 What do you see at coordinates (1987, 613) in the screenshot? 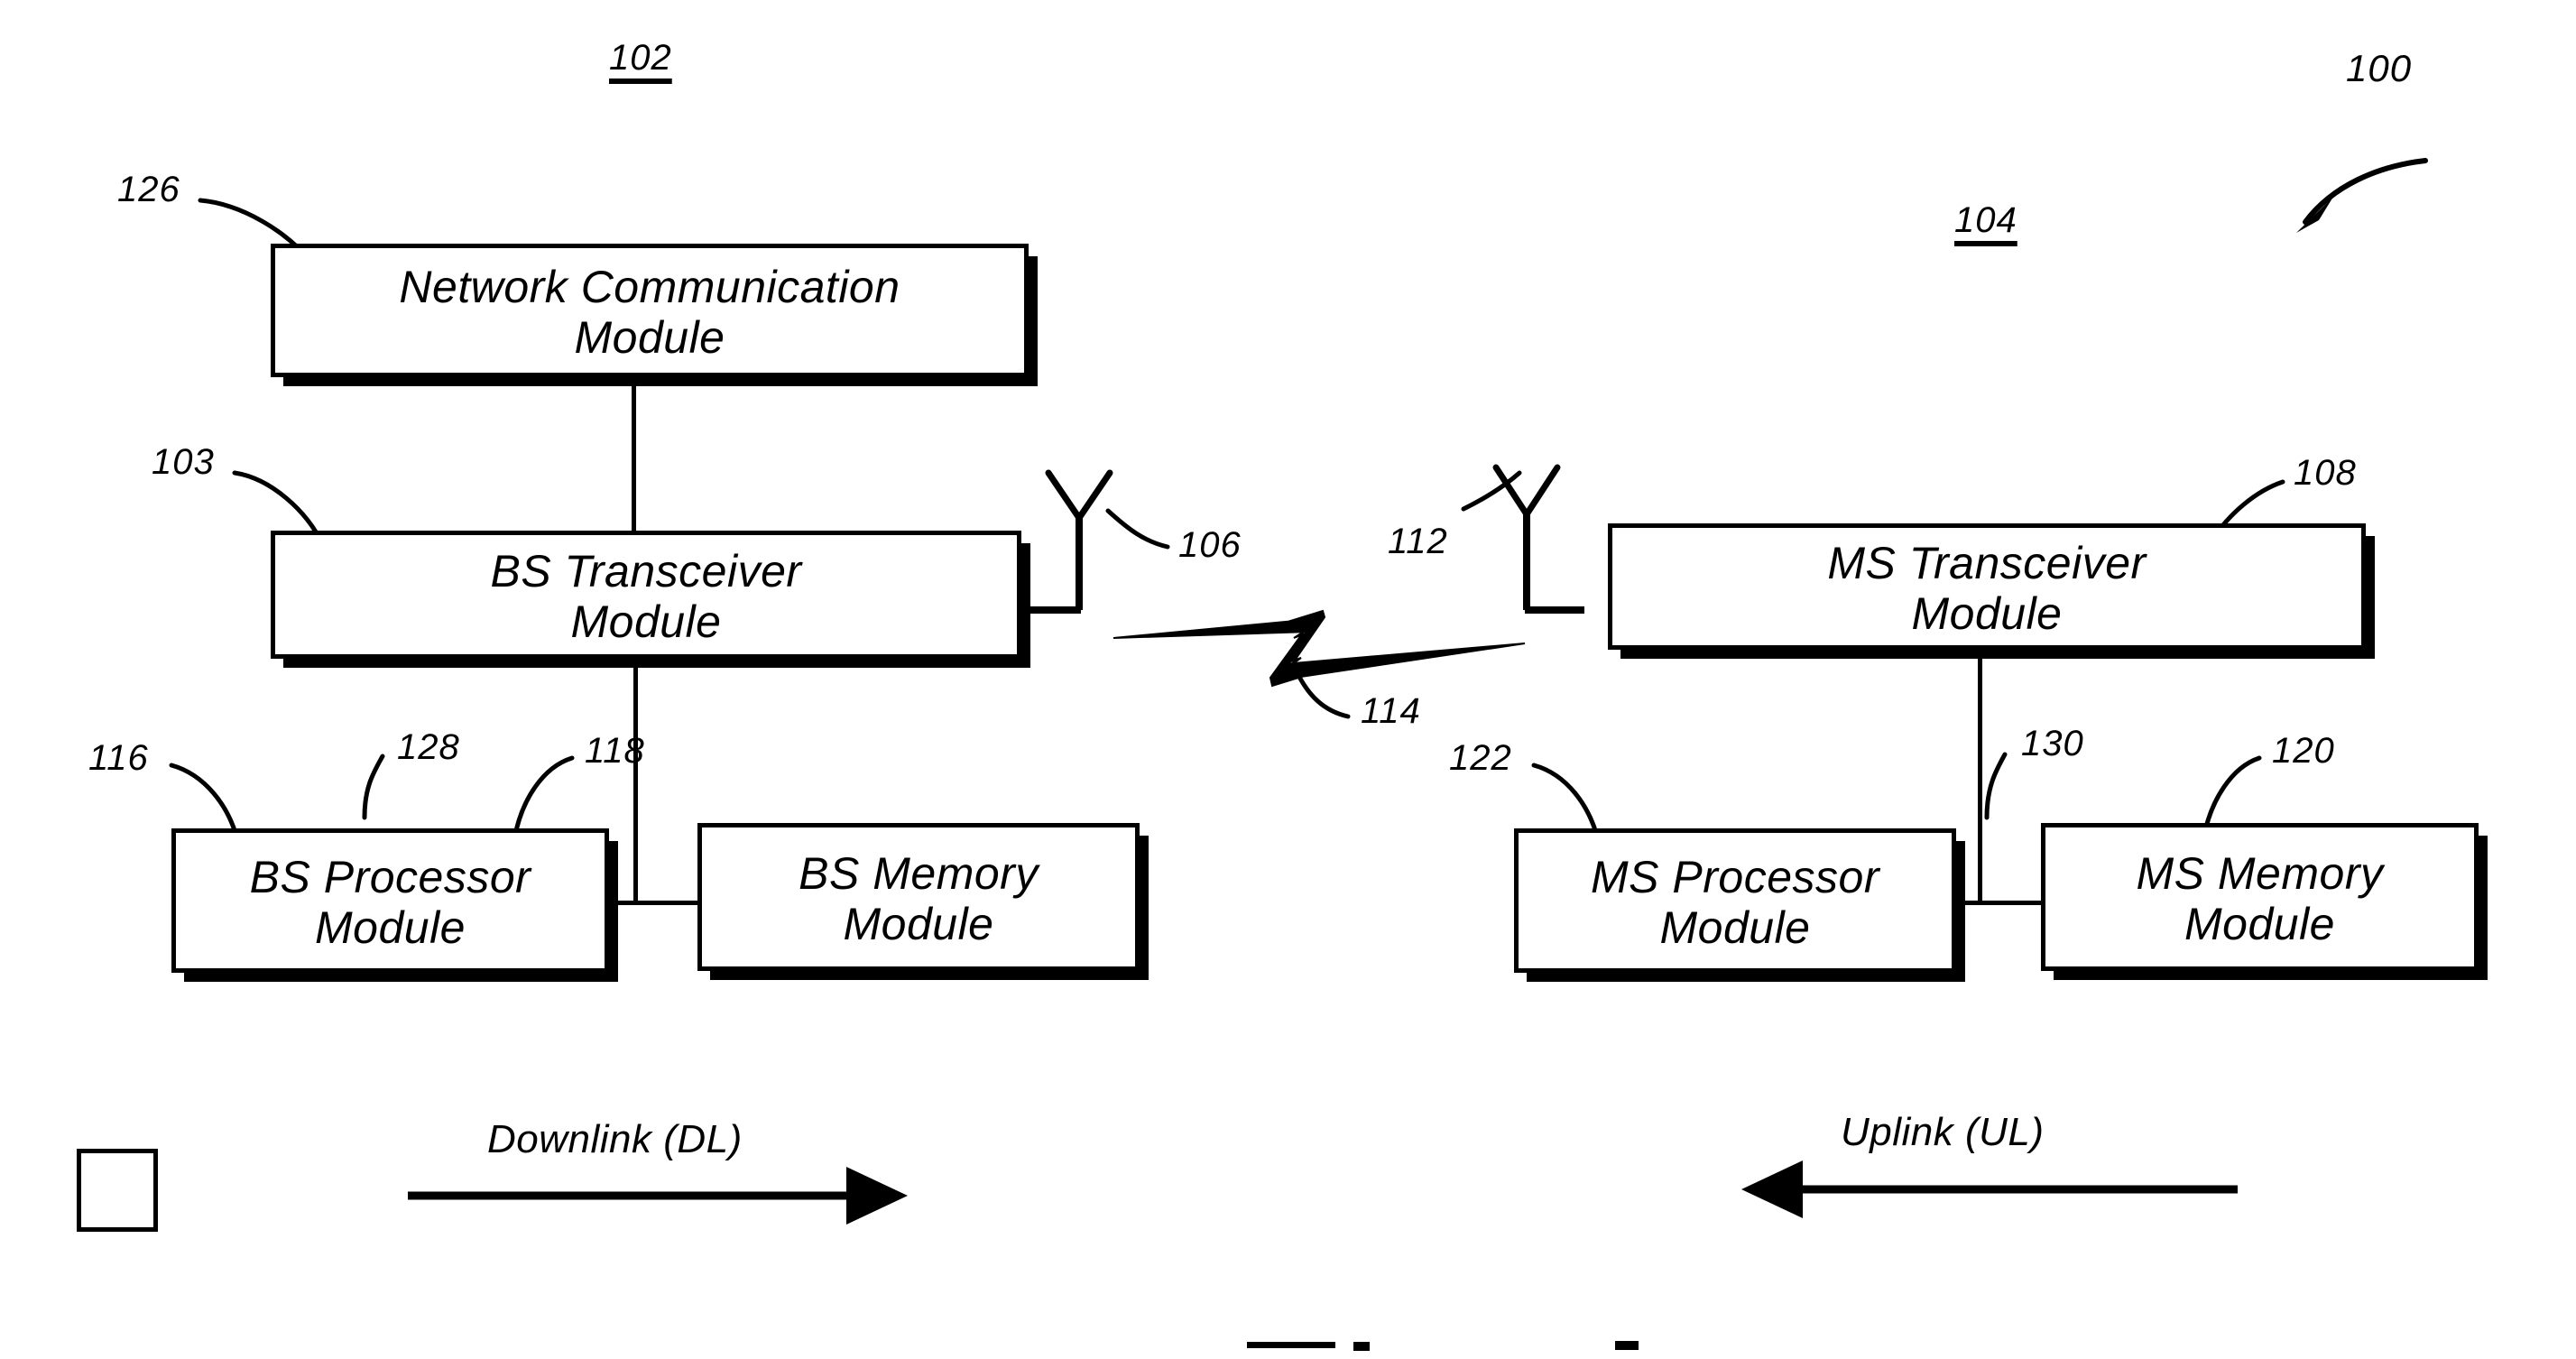
I see `ms-transceiver-module-line2: Module` at bounding box center [1987, 613].